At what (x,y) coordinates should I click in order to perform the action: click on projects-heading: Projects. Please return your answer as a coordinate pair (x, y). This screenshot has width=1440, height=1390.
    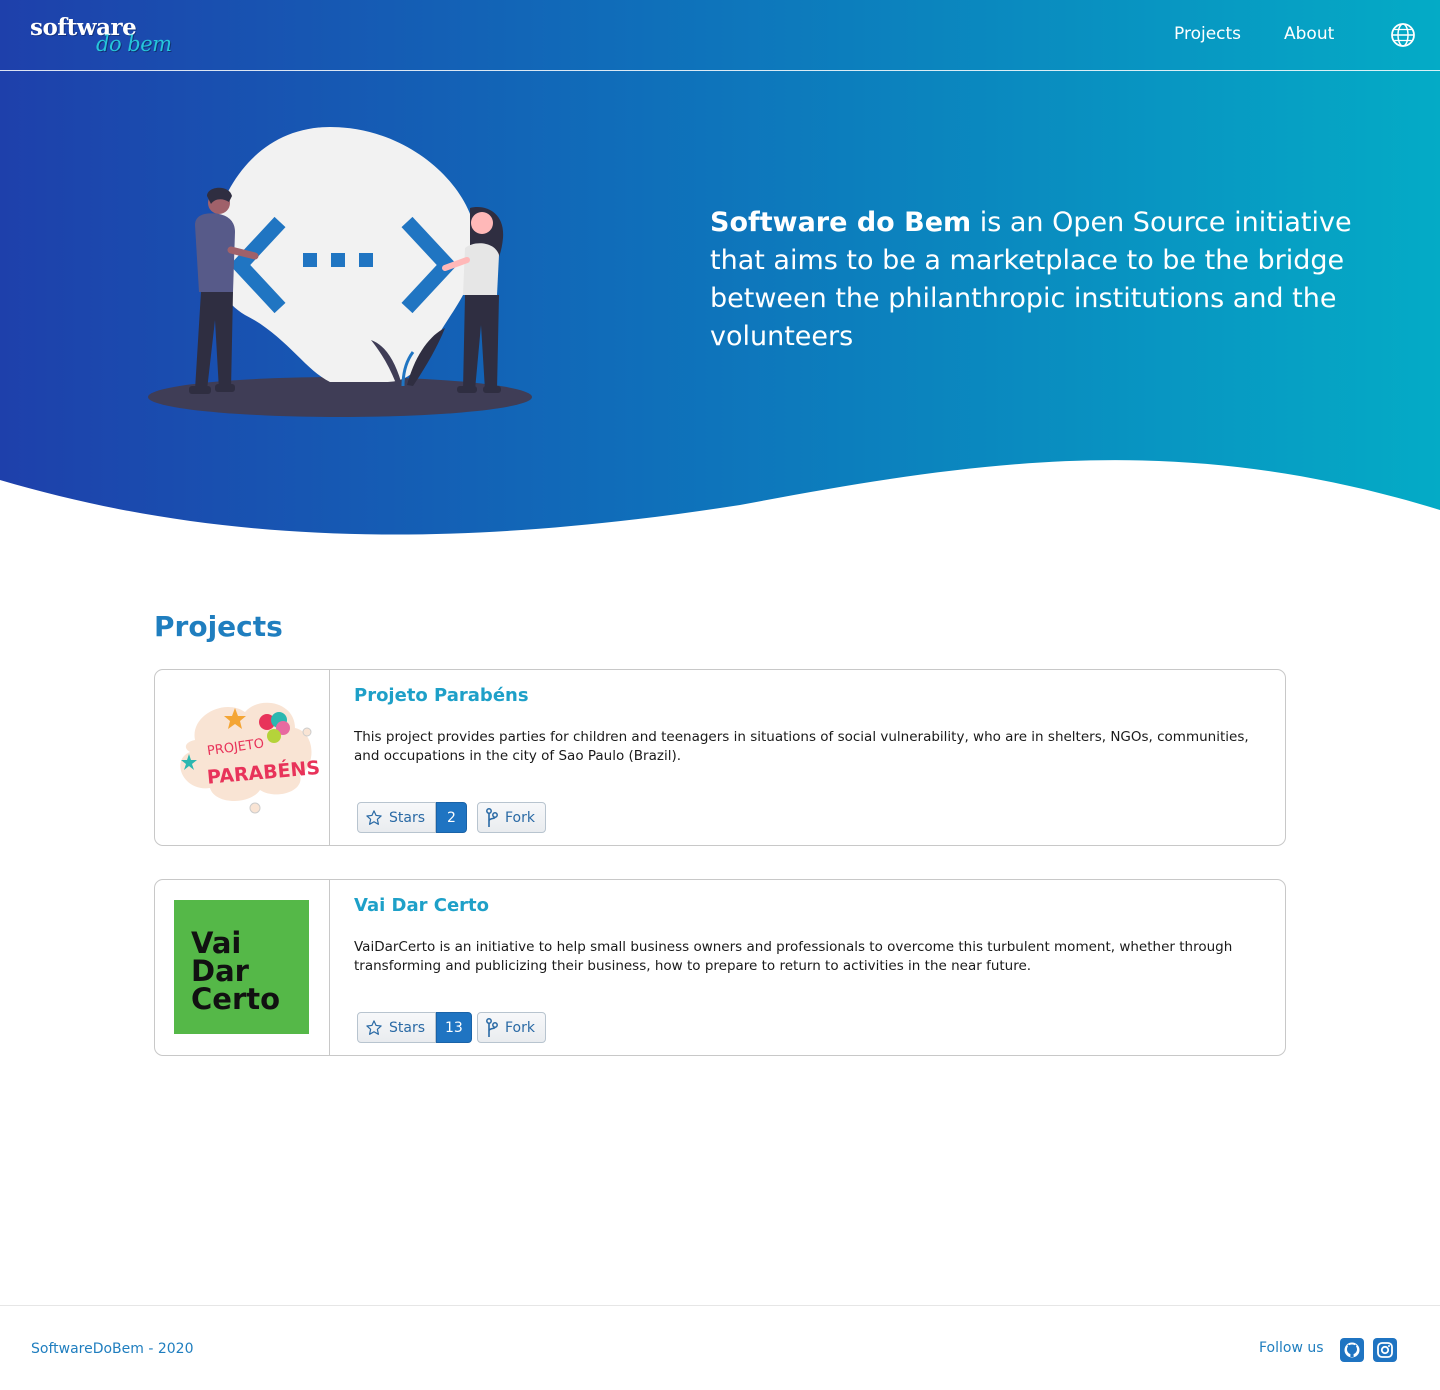
    Looking at the image, I should click on (218, 626).